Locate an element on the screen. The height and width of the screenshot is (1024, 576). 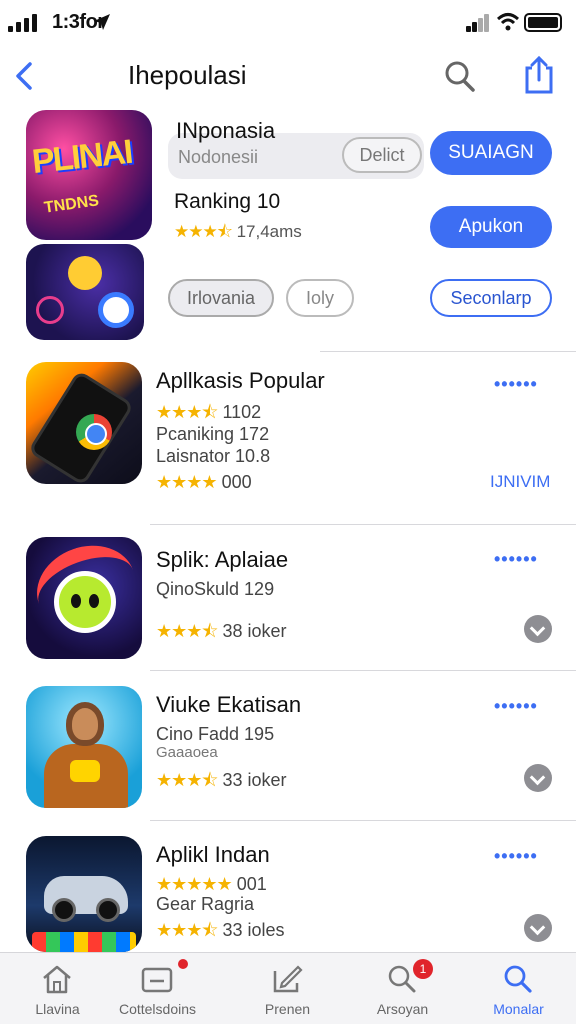
app-name: Aplikl Indan is located at coordinates (213, 854).